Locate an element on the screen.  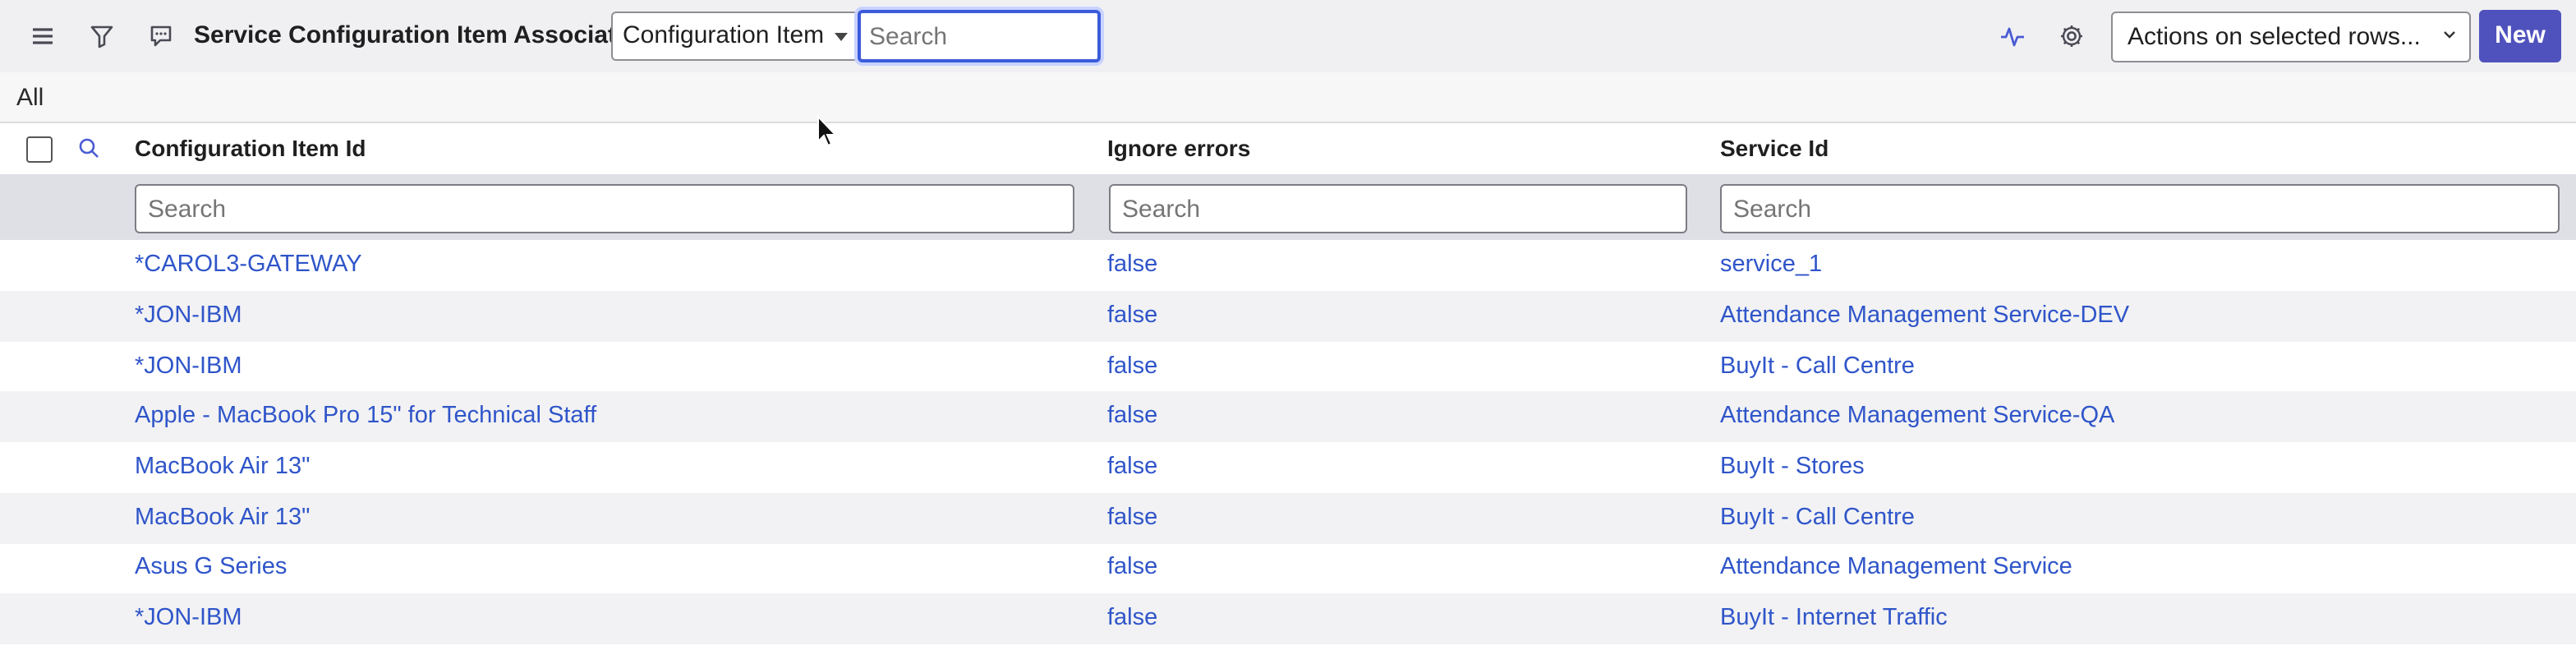
search-field-label: Configuration Item I is located at coordinates (724, 35).